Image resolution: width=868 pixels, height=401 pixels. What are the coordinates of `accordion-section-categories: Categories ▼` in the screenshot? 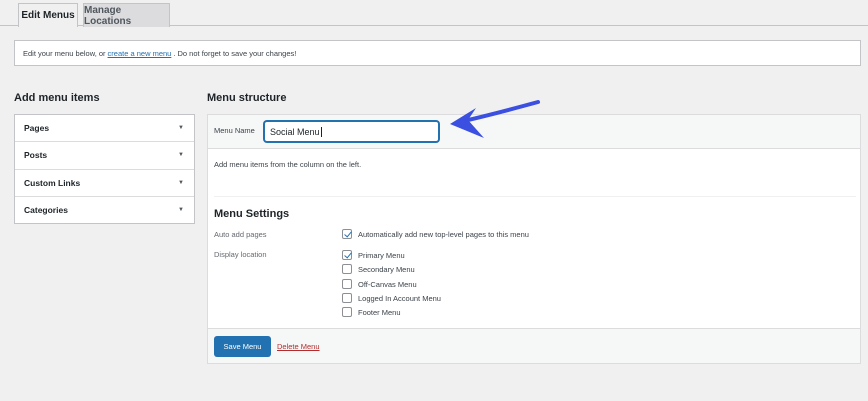 It's located at (104, 210).